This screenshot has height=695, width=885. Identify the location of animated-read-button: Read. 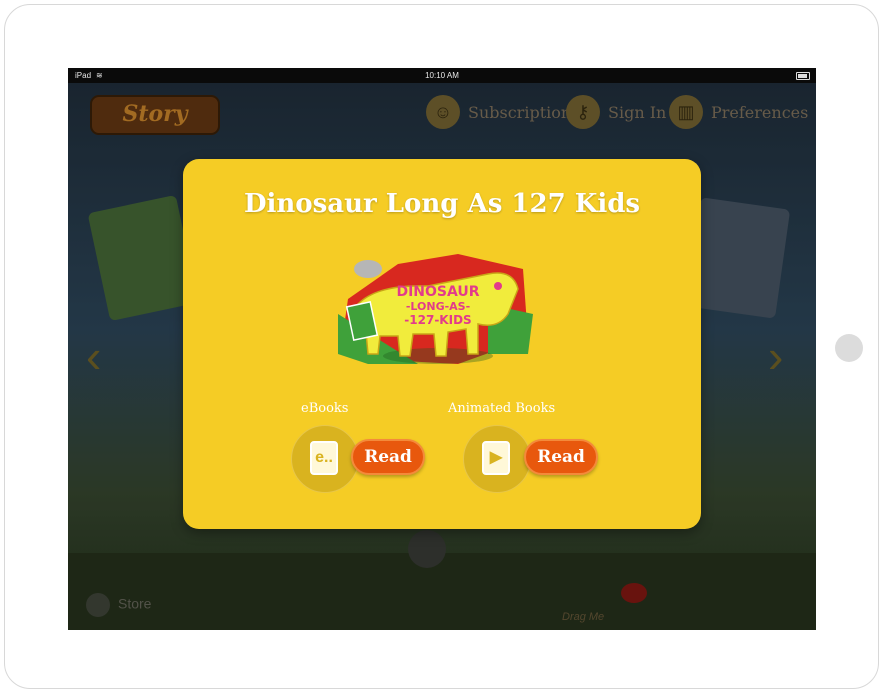
(561, 457).